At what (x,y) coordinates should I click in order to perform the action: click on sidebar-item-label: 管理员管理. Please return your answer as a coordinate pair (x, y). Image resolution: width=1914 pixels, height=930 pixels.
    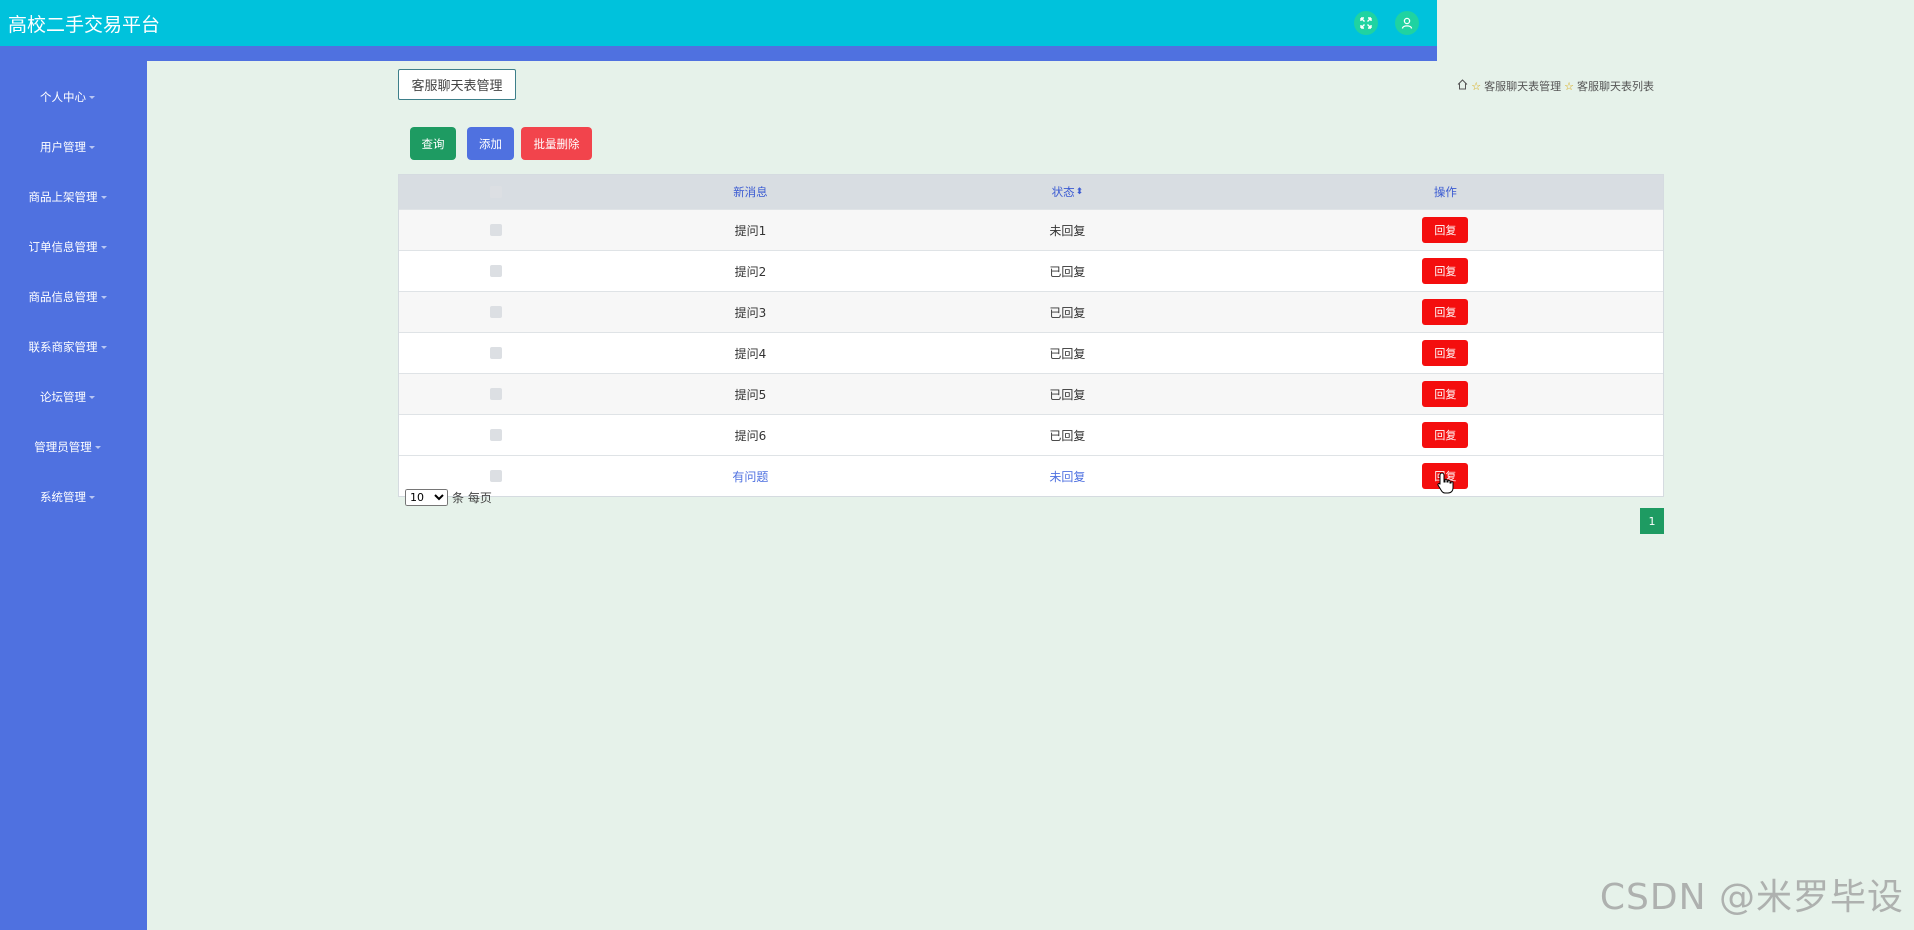
    Looking at the image, I should click on (63, 447).